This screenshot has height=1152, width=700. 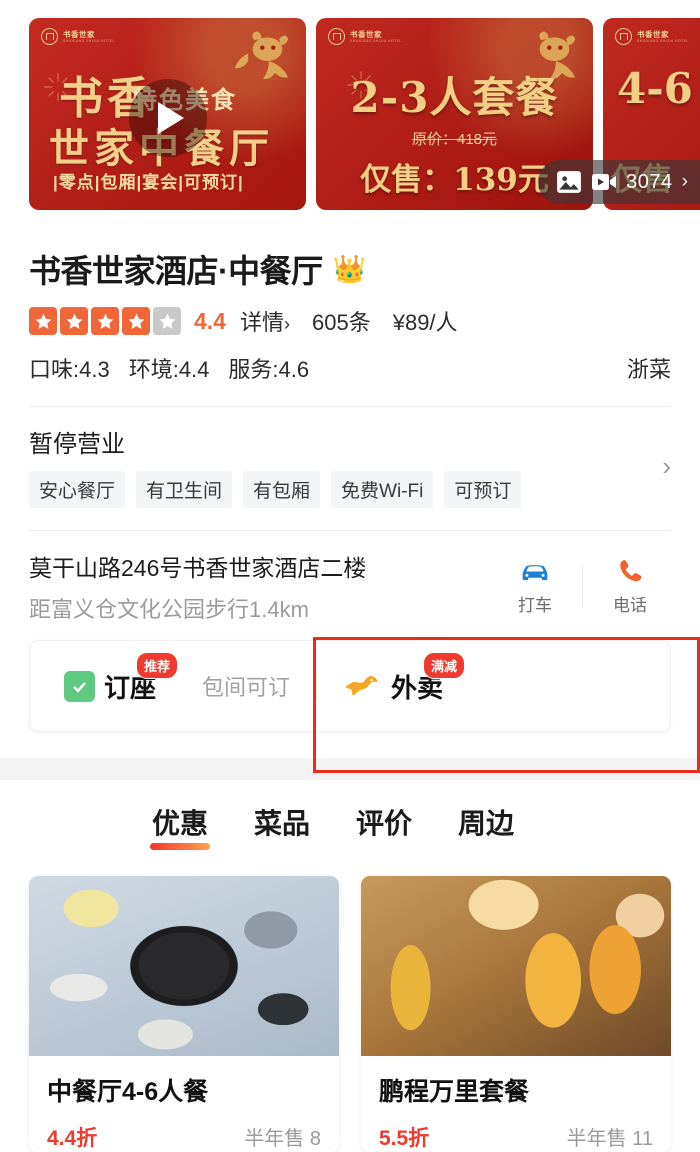 I want to click on private-room-hint: 包间可订, so click(x=246, y=687).